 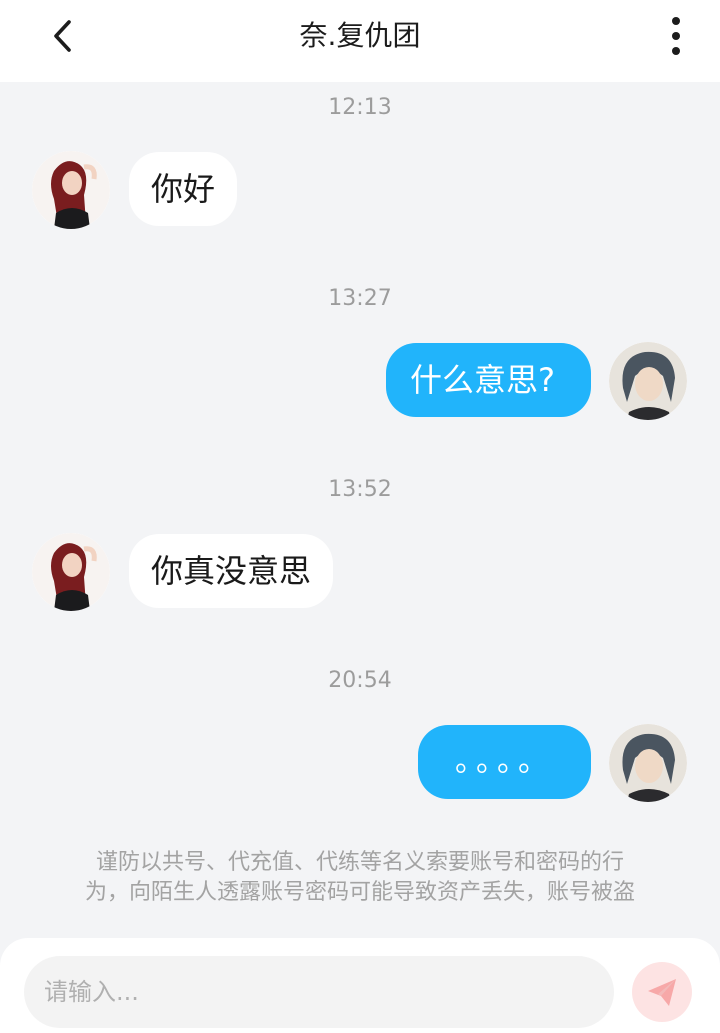 I want to click on message-bubble-incoming: 你真没意思, so click(x=231, y=571).